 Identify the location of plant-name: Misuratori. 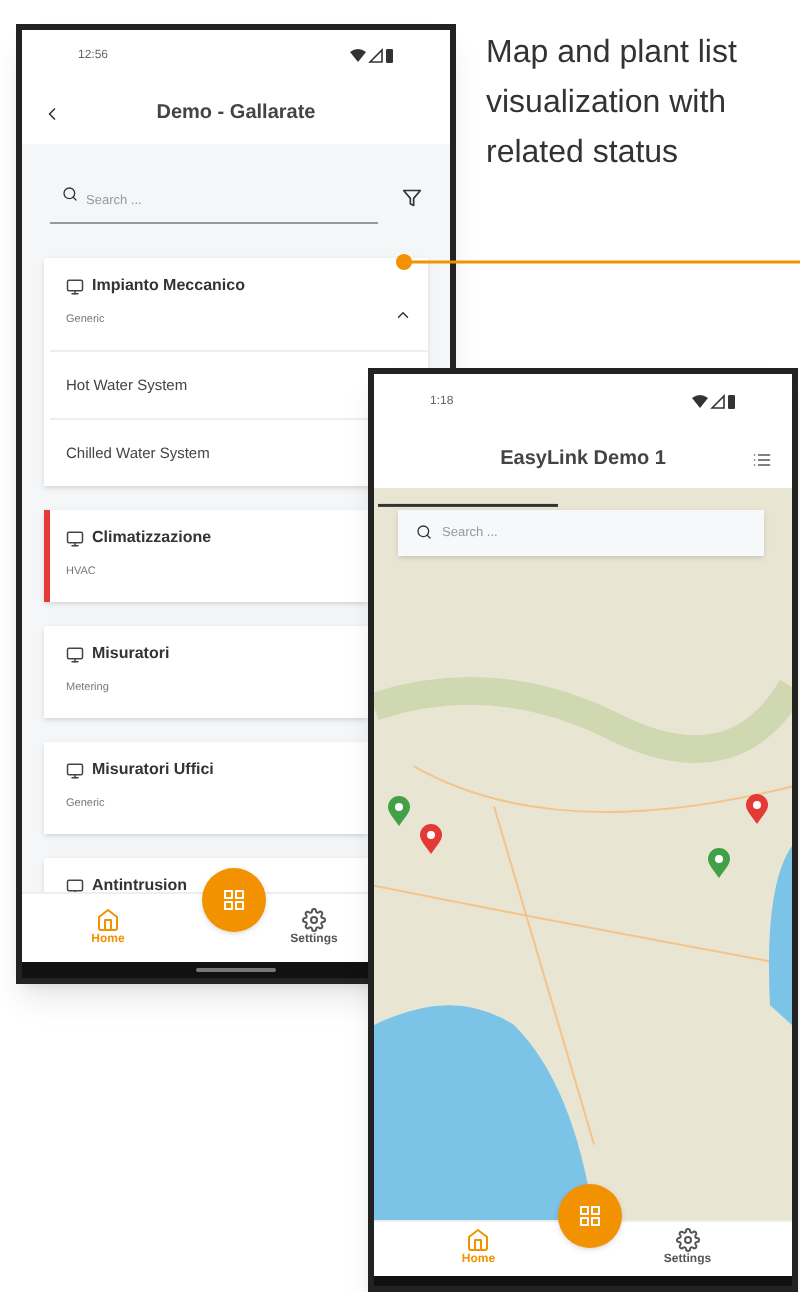
(131, 654).